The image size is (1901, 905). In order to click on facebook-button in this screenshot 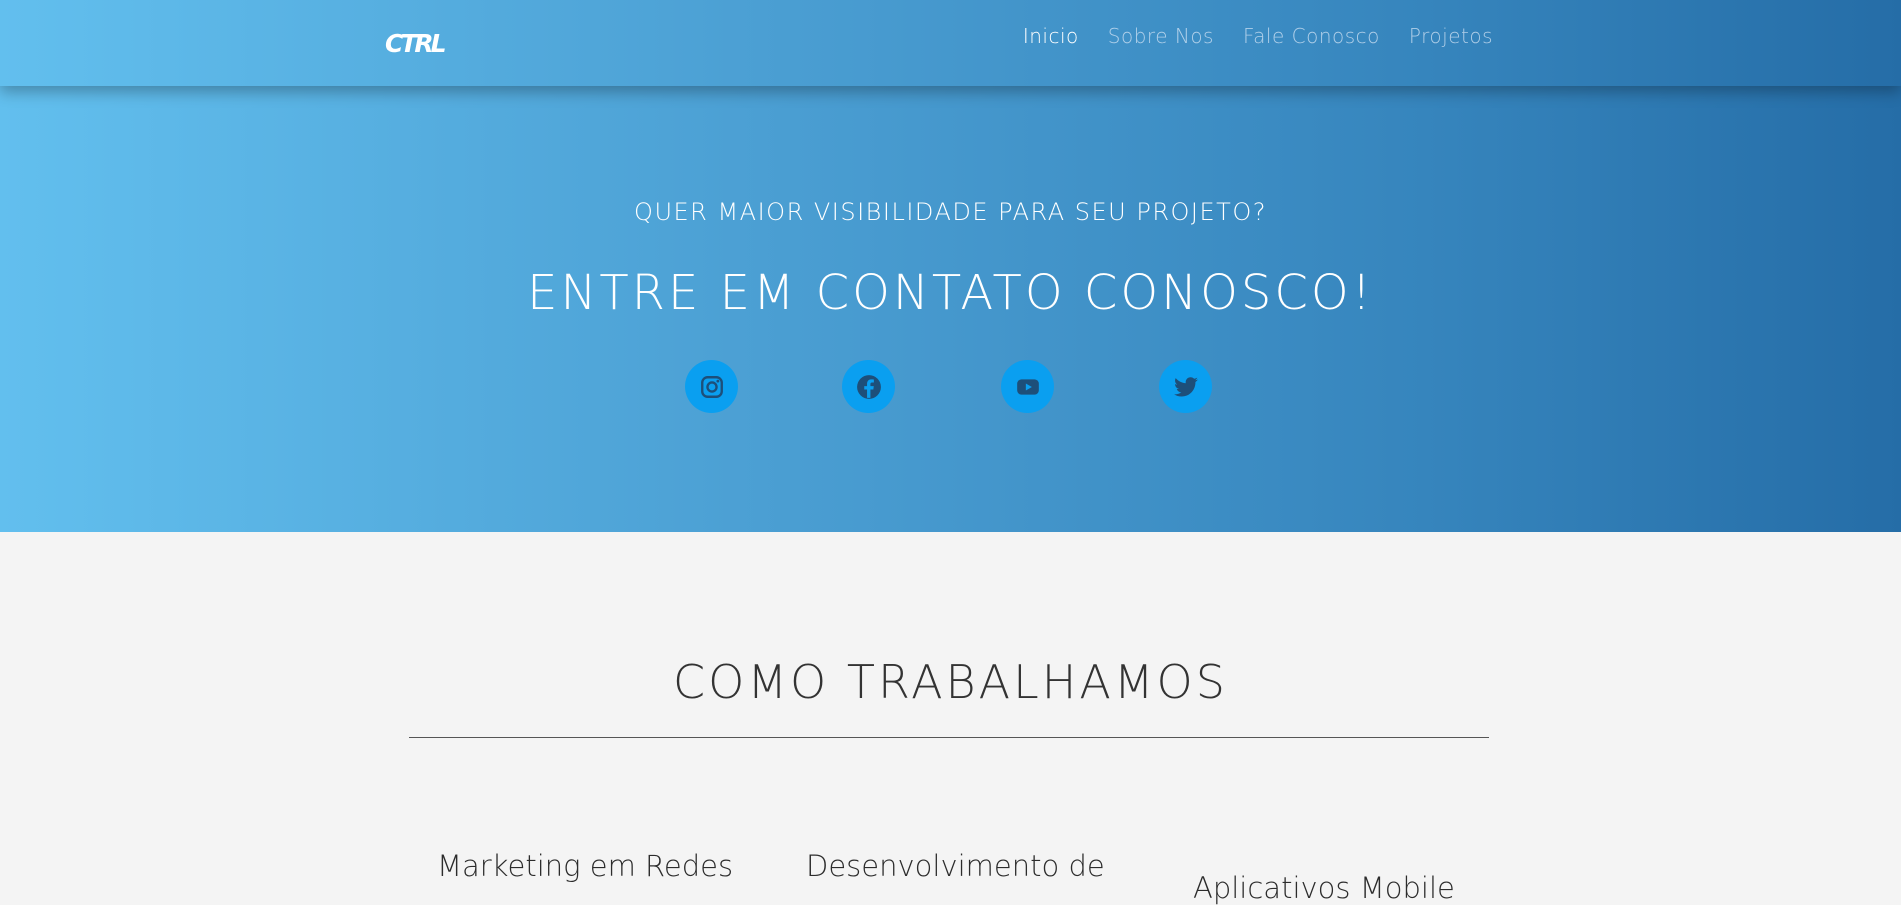, I will do `click(868, 386)`.